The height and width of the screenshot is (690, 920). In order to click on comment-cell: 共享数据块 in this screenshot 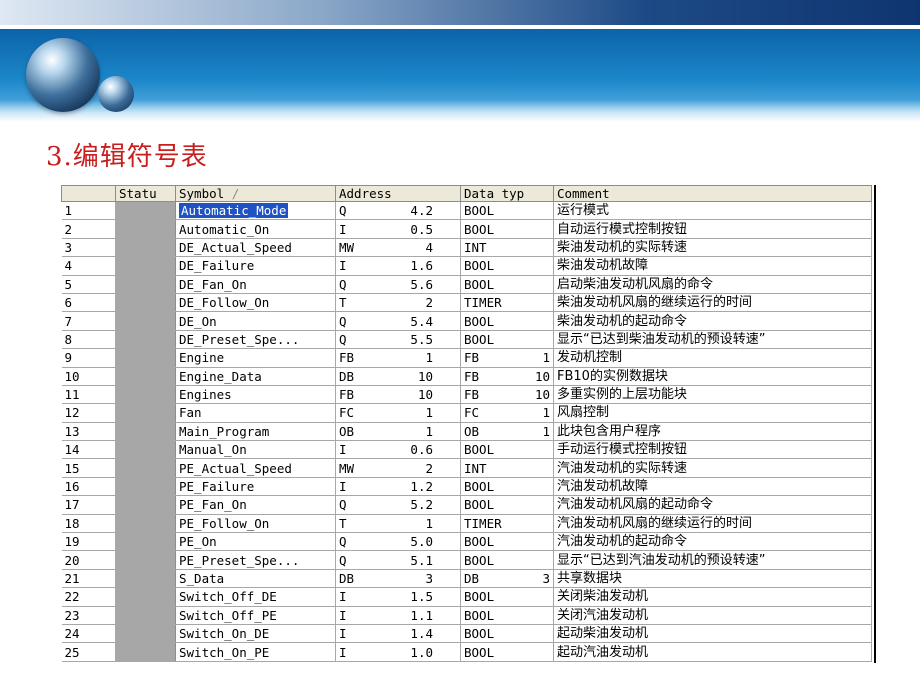, I will do `click(712, 579)`.